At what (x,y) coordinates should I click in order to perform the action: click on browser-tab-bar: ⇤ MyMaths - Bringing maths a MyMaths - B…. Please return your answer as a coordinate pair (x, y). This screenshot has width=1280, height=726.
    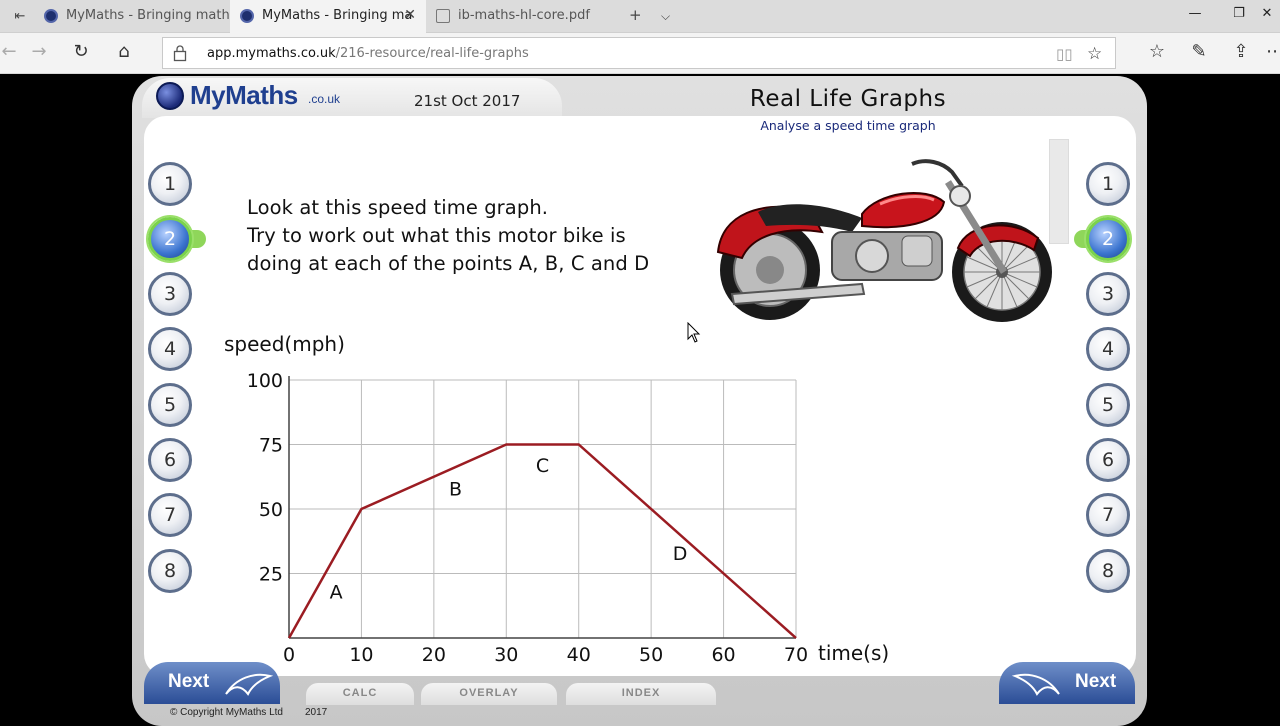
    Looking at the image, I should click on (640, 16).